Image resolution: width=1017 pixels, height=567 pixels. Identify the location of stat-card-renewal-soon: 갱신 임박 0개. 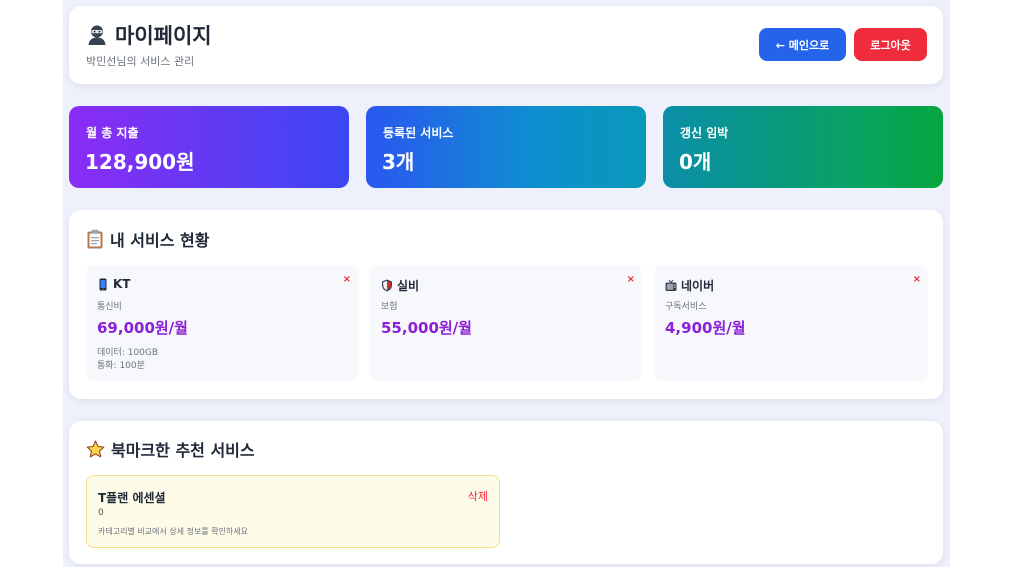
(803, 147).